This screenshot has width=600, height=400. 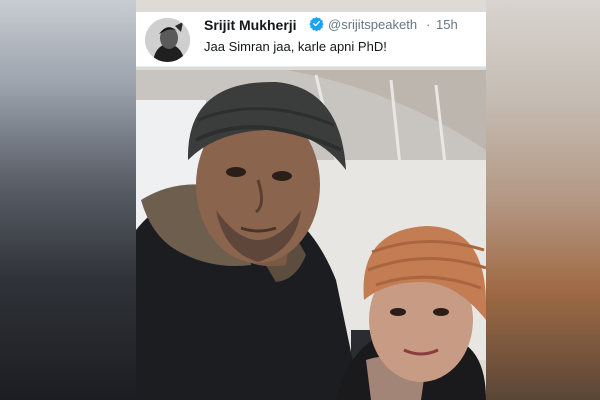 I want to click on tweet-text: Jaa Simran jaa, karle apni PhD!, so click(x=295, y=46).